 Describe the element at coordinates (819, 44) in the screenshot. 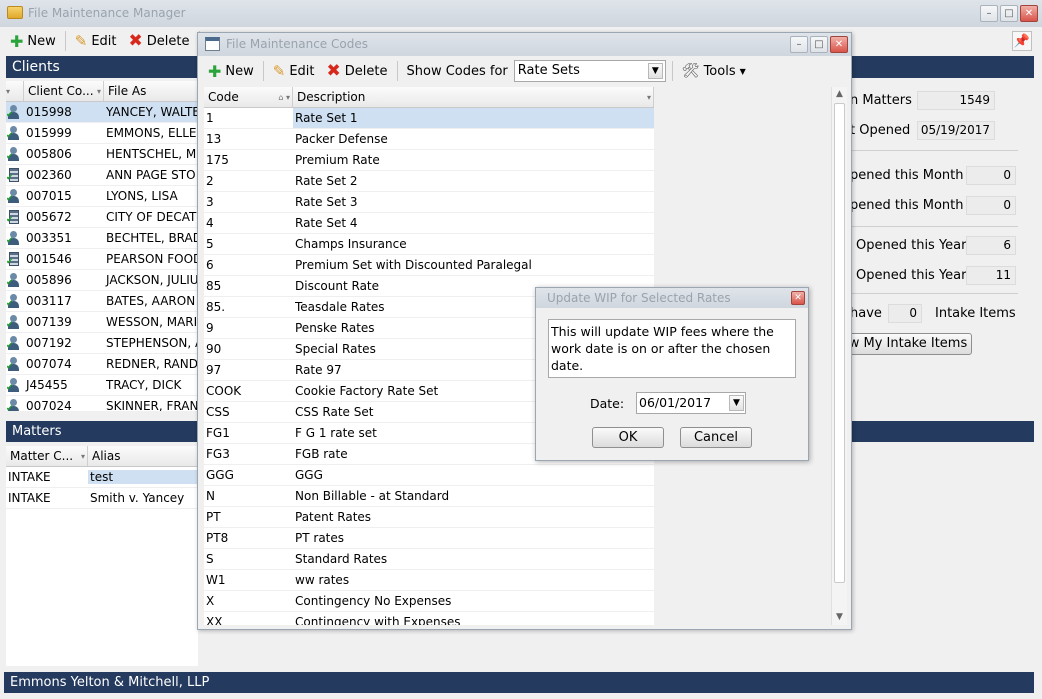

I see `codes-maximize-button: □` at that location.